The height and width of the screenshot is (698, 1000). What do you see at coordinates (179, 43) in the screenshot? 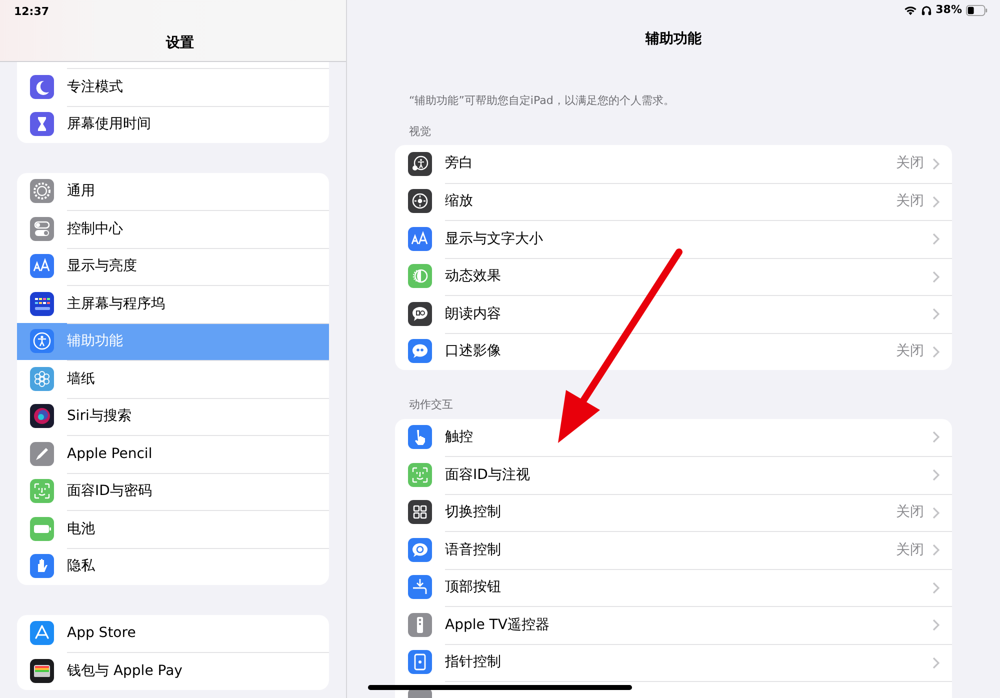
I see `sidebar-title: 设置` at bounding box center [179, 43].